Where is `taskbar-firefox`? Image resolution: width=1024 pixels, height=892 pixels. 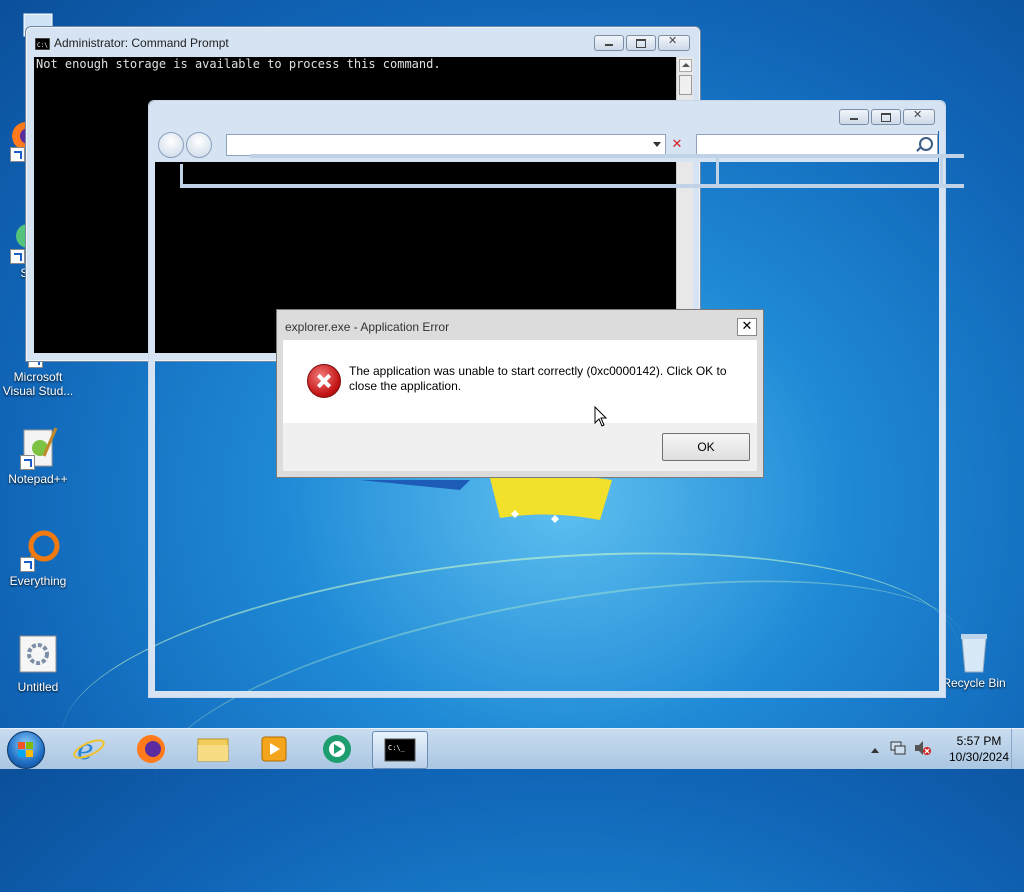
taskbar-firefox is located at coordinates (151, 749).